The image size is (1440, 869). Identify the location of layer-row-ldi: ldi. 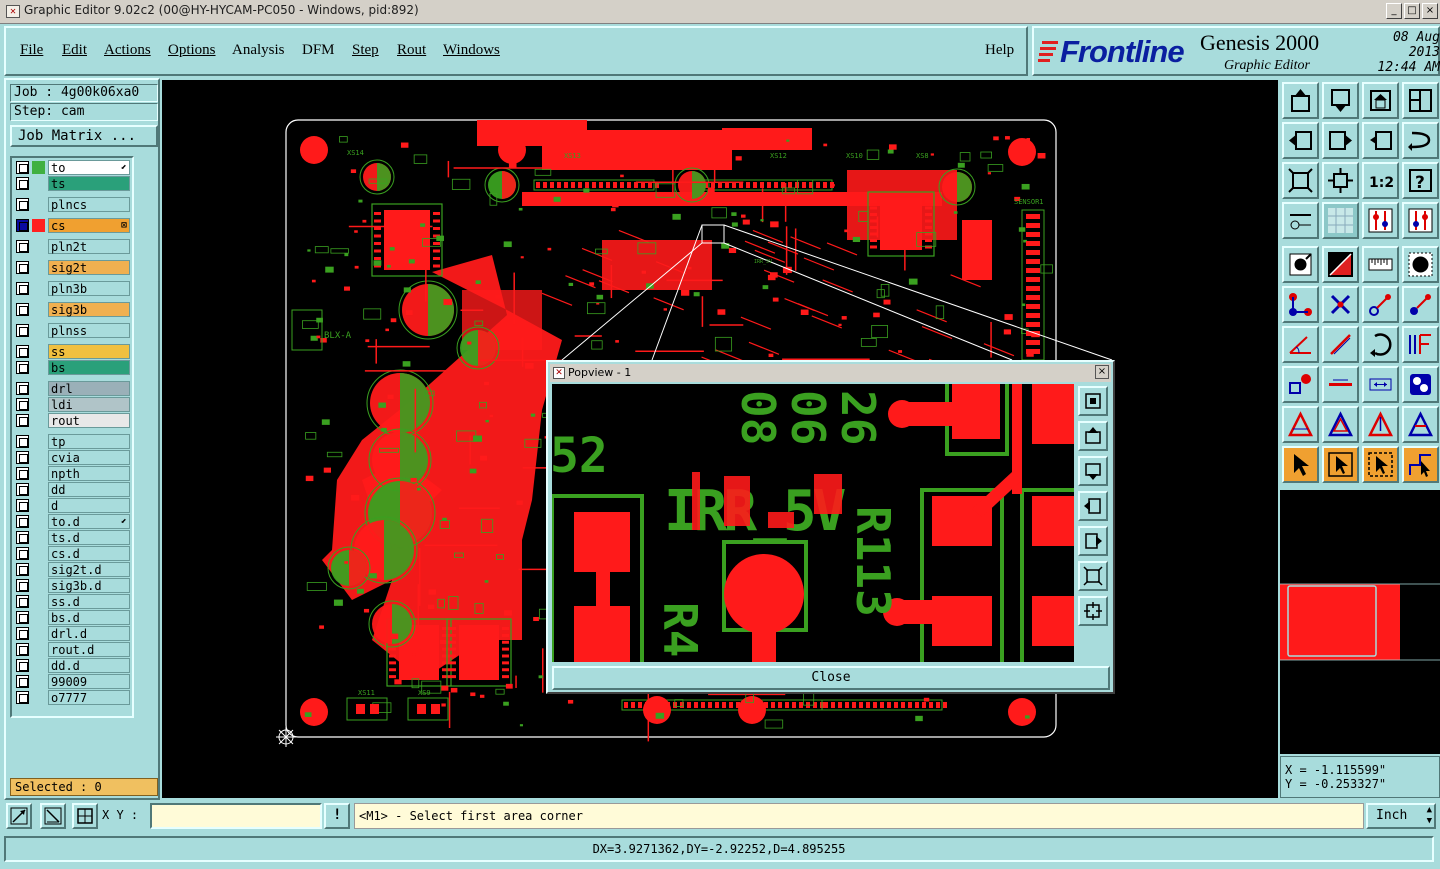
(73, 404).